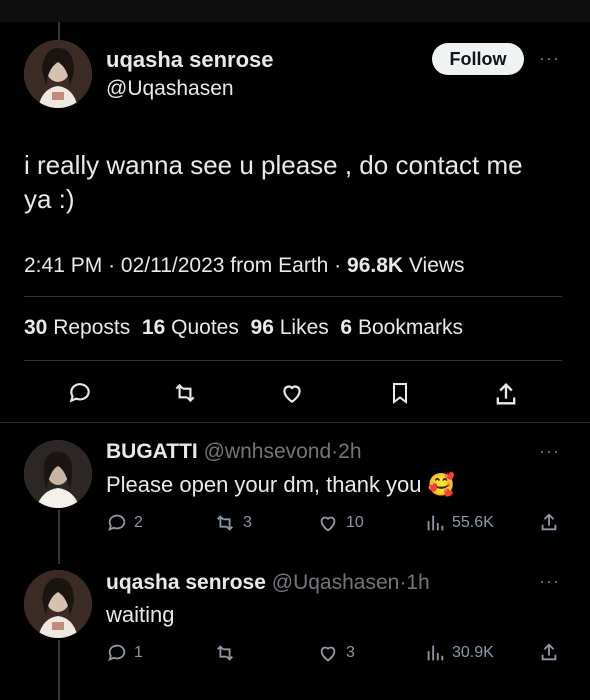 This screenshot has width=590, height=700. I want to click on reply-avatar-1-image, so click(58, 474).